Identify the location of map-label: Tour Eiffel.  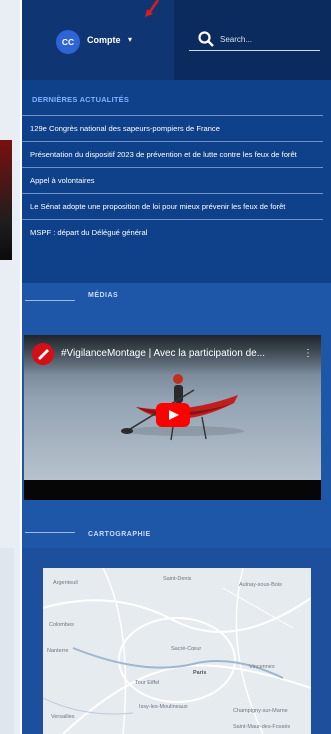
(147, 683).